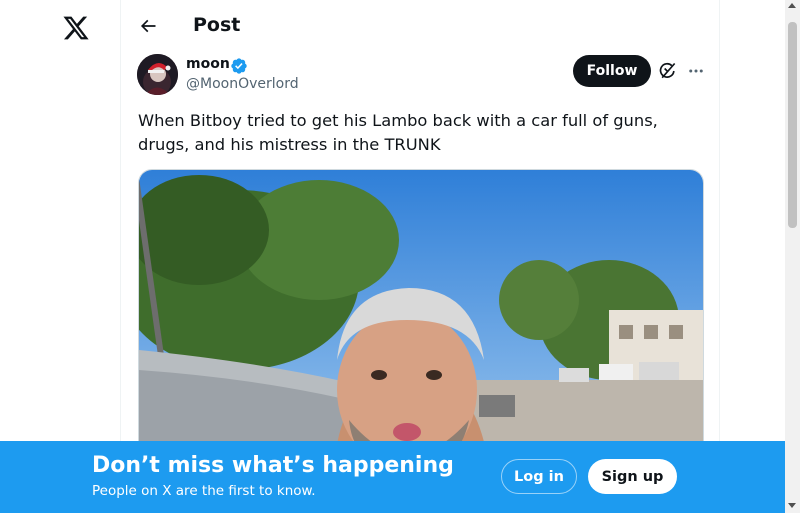 This screenshot has height=513, width=800. What do you see at coordinates (208, 64) in the screenshot?
I see `author-name: moon` at bounding box center [208, 64].